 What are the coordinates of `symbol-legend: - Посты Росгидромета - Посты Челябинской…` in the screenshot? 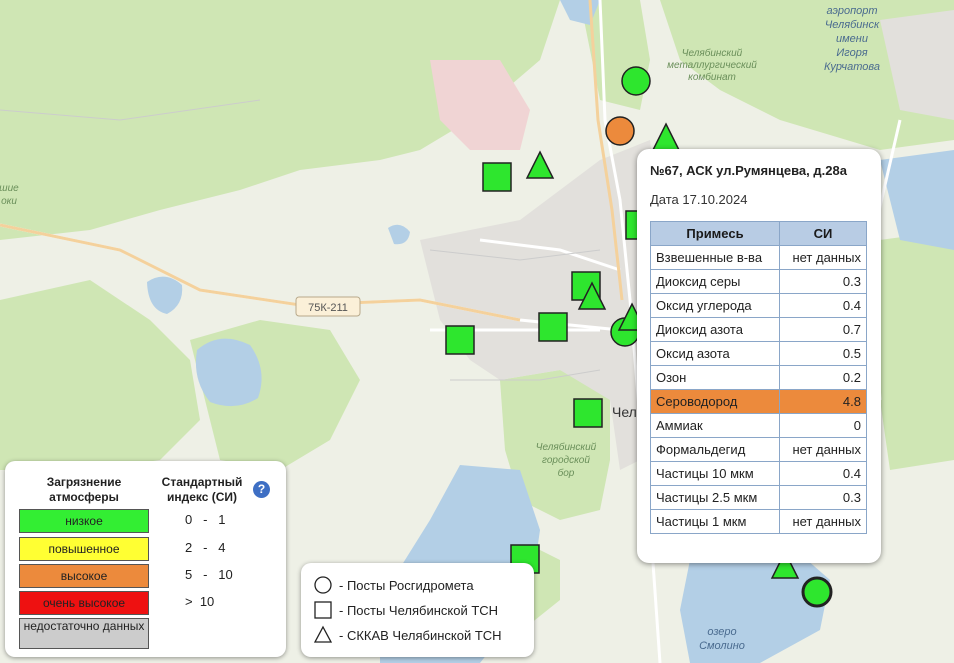 It's located at (417, 610).